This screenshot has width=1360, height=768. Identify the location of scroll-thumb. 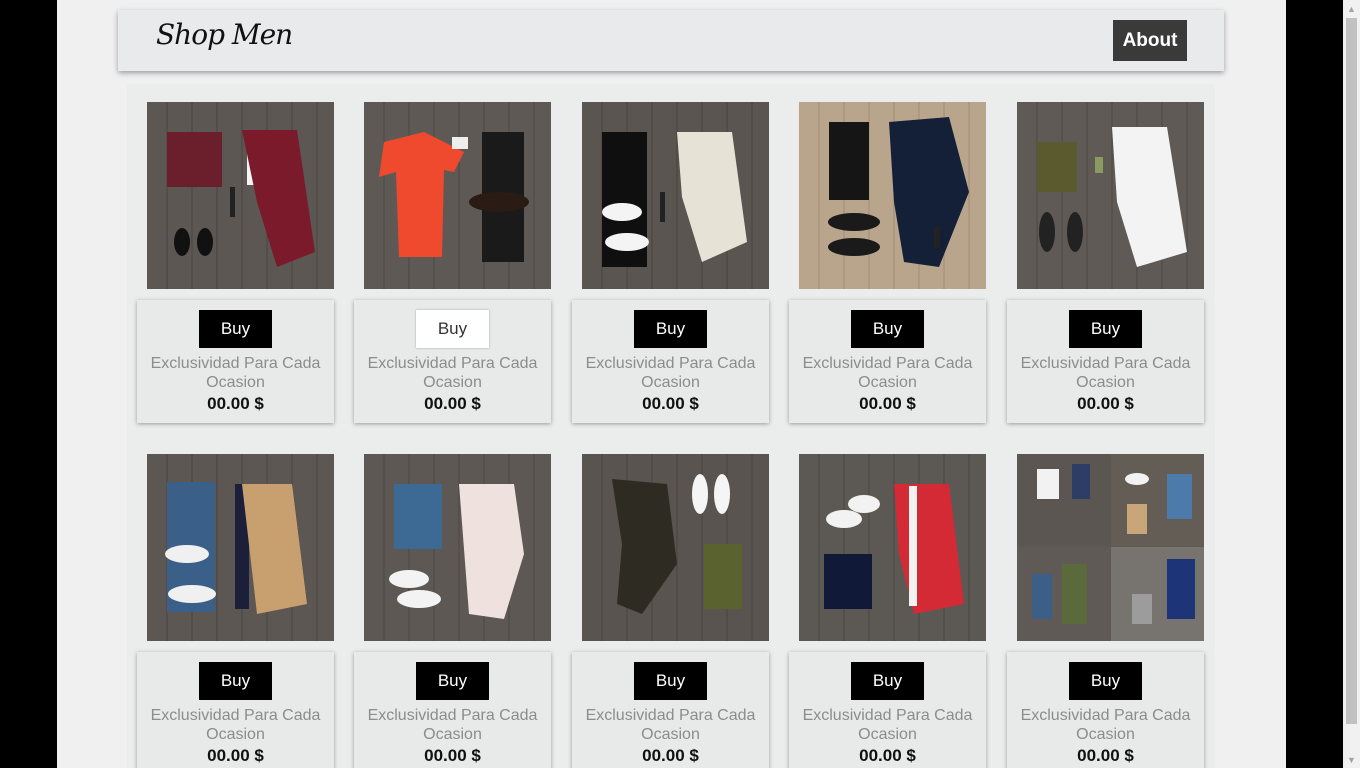
(1351, 371).